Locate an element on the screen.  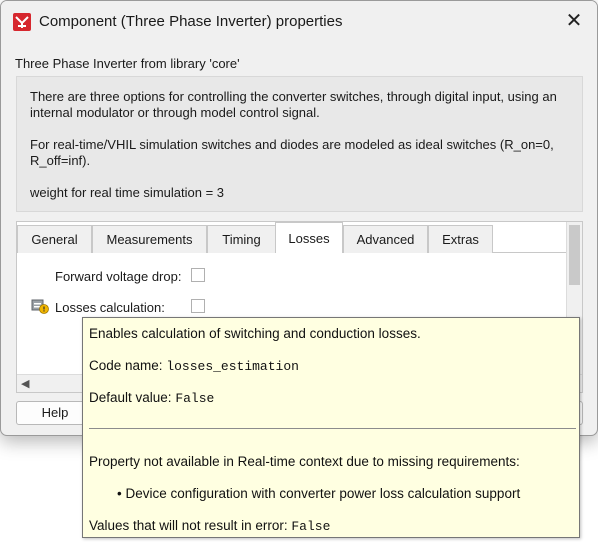
vertical-scroll-thumb is located at coordinates (574, 255).